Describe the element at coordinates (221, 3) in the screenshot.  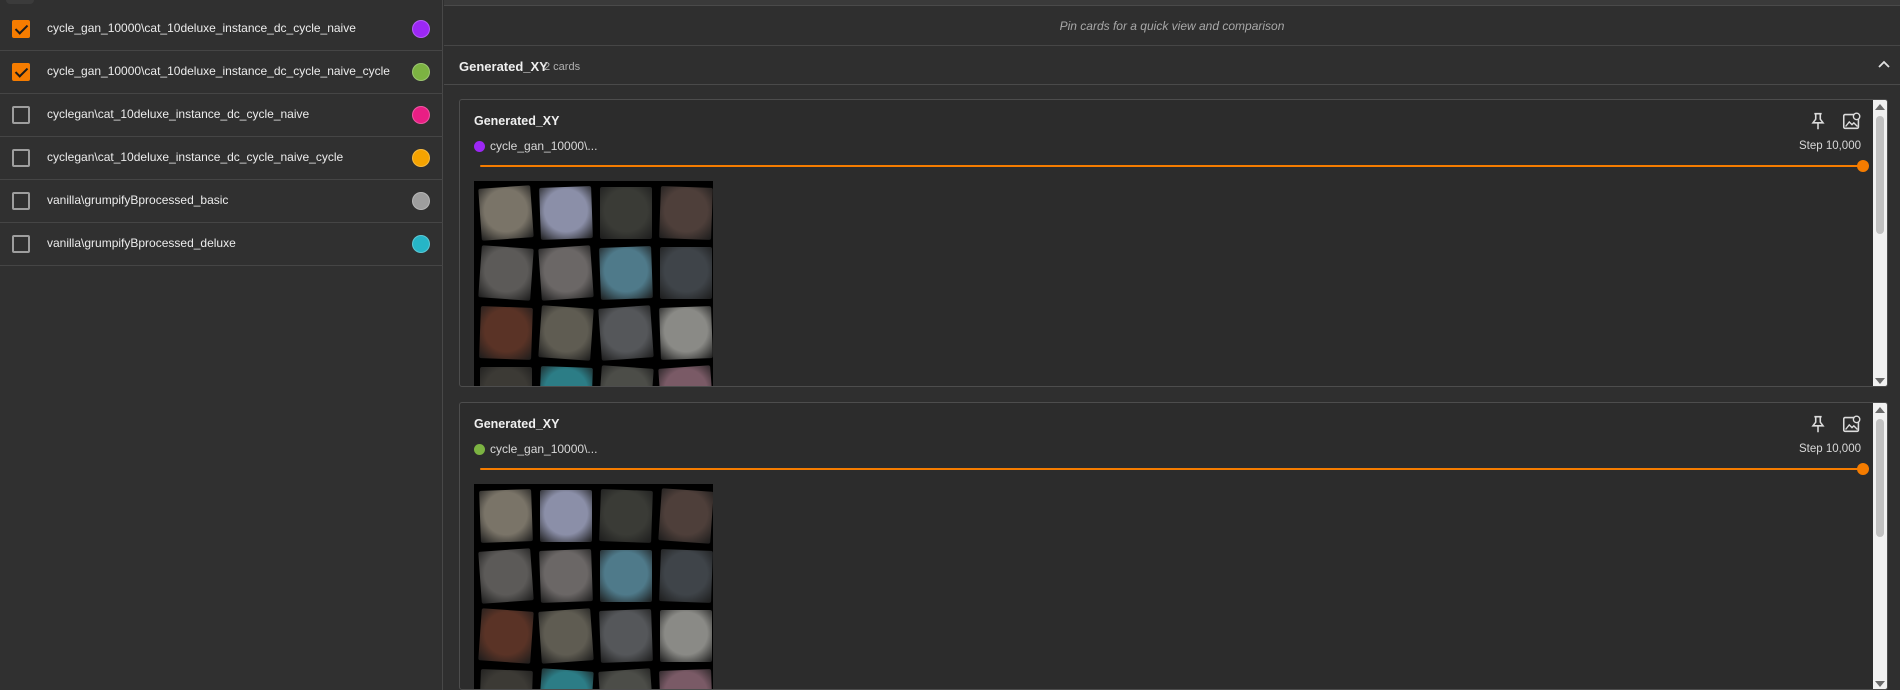
I see `sidebar-top-edge` at that location.